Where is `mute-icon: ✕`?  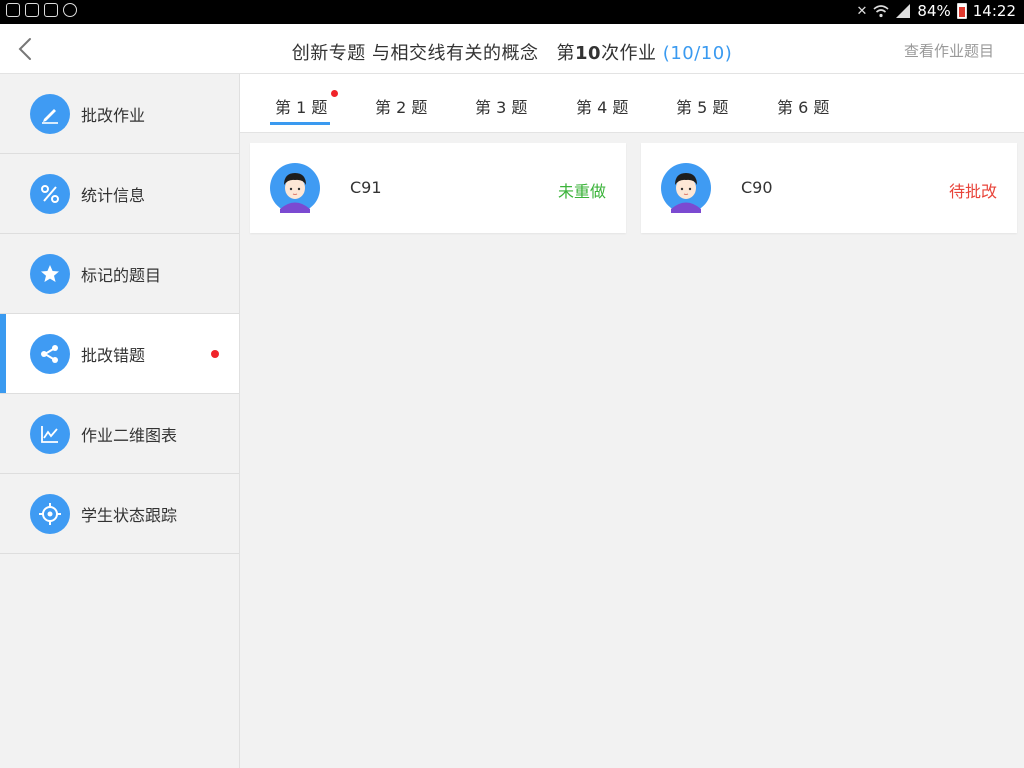
mute-icon: ✕ is located at coordinates (862, 11).